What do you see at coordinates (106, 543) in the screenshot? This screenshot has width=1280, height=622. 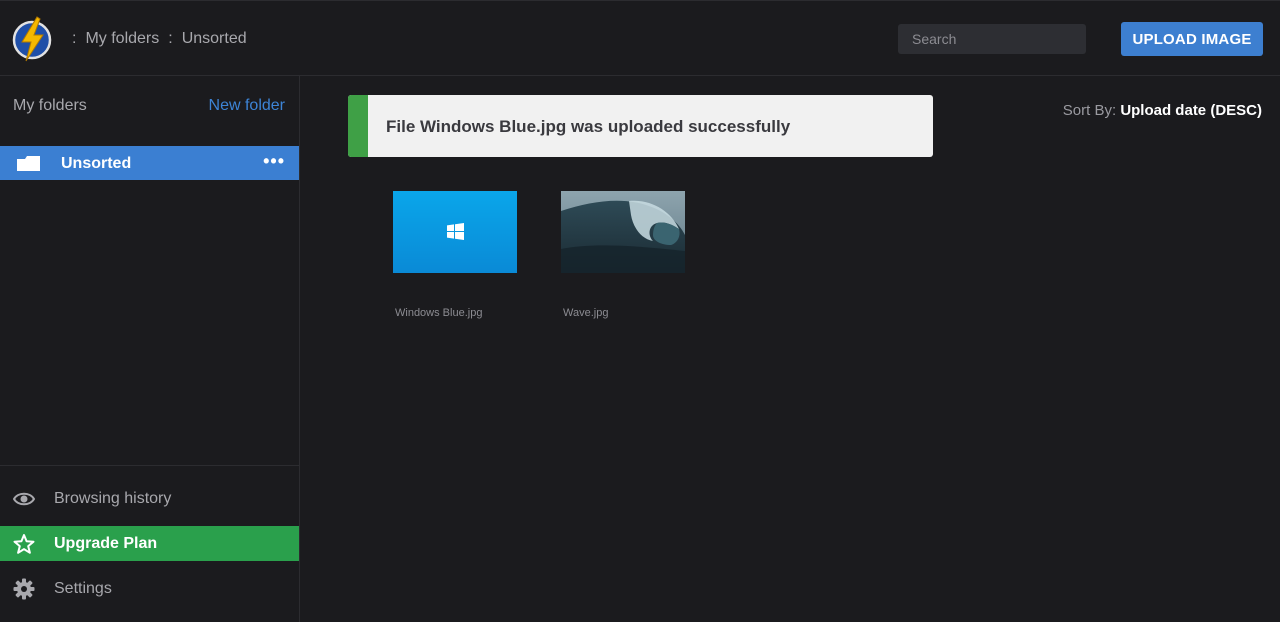 I see `sidebar-item-label: Upgrade Plan` at bounding box center [106, 543].